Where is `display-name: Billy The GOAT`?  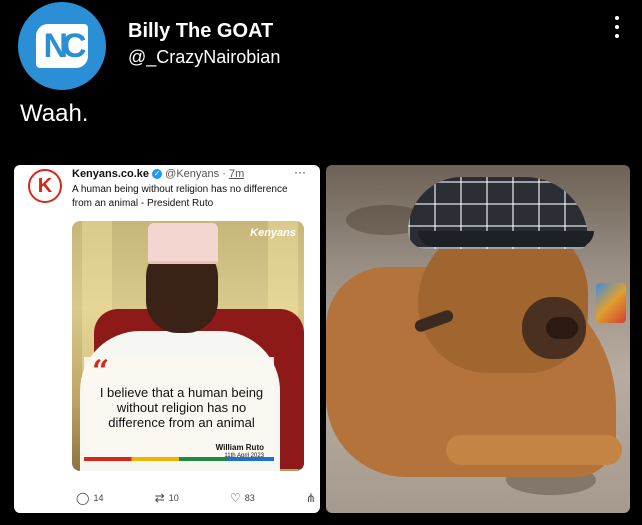 display-name: Billy The GOAT is located at coordinates (204, 31).